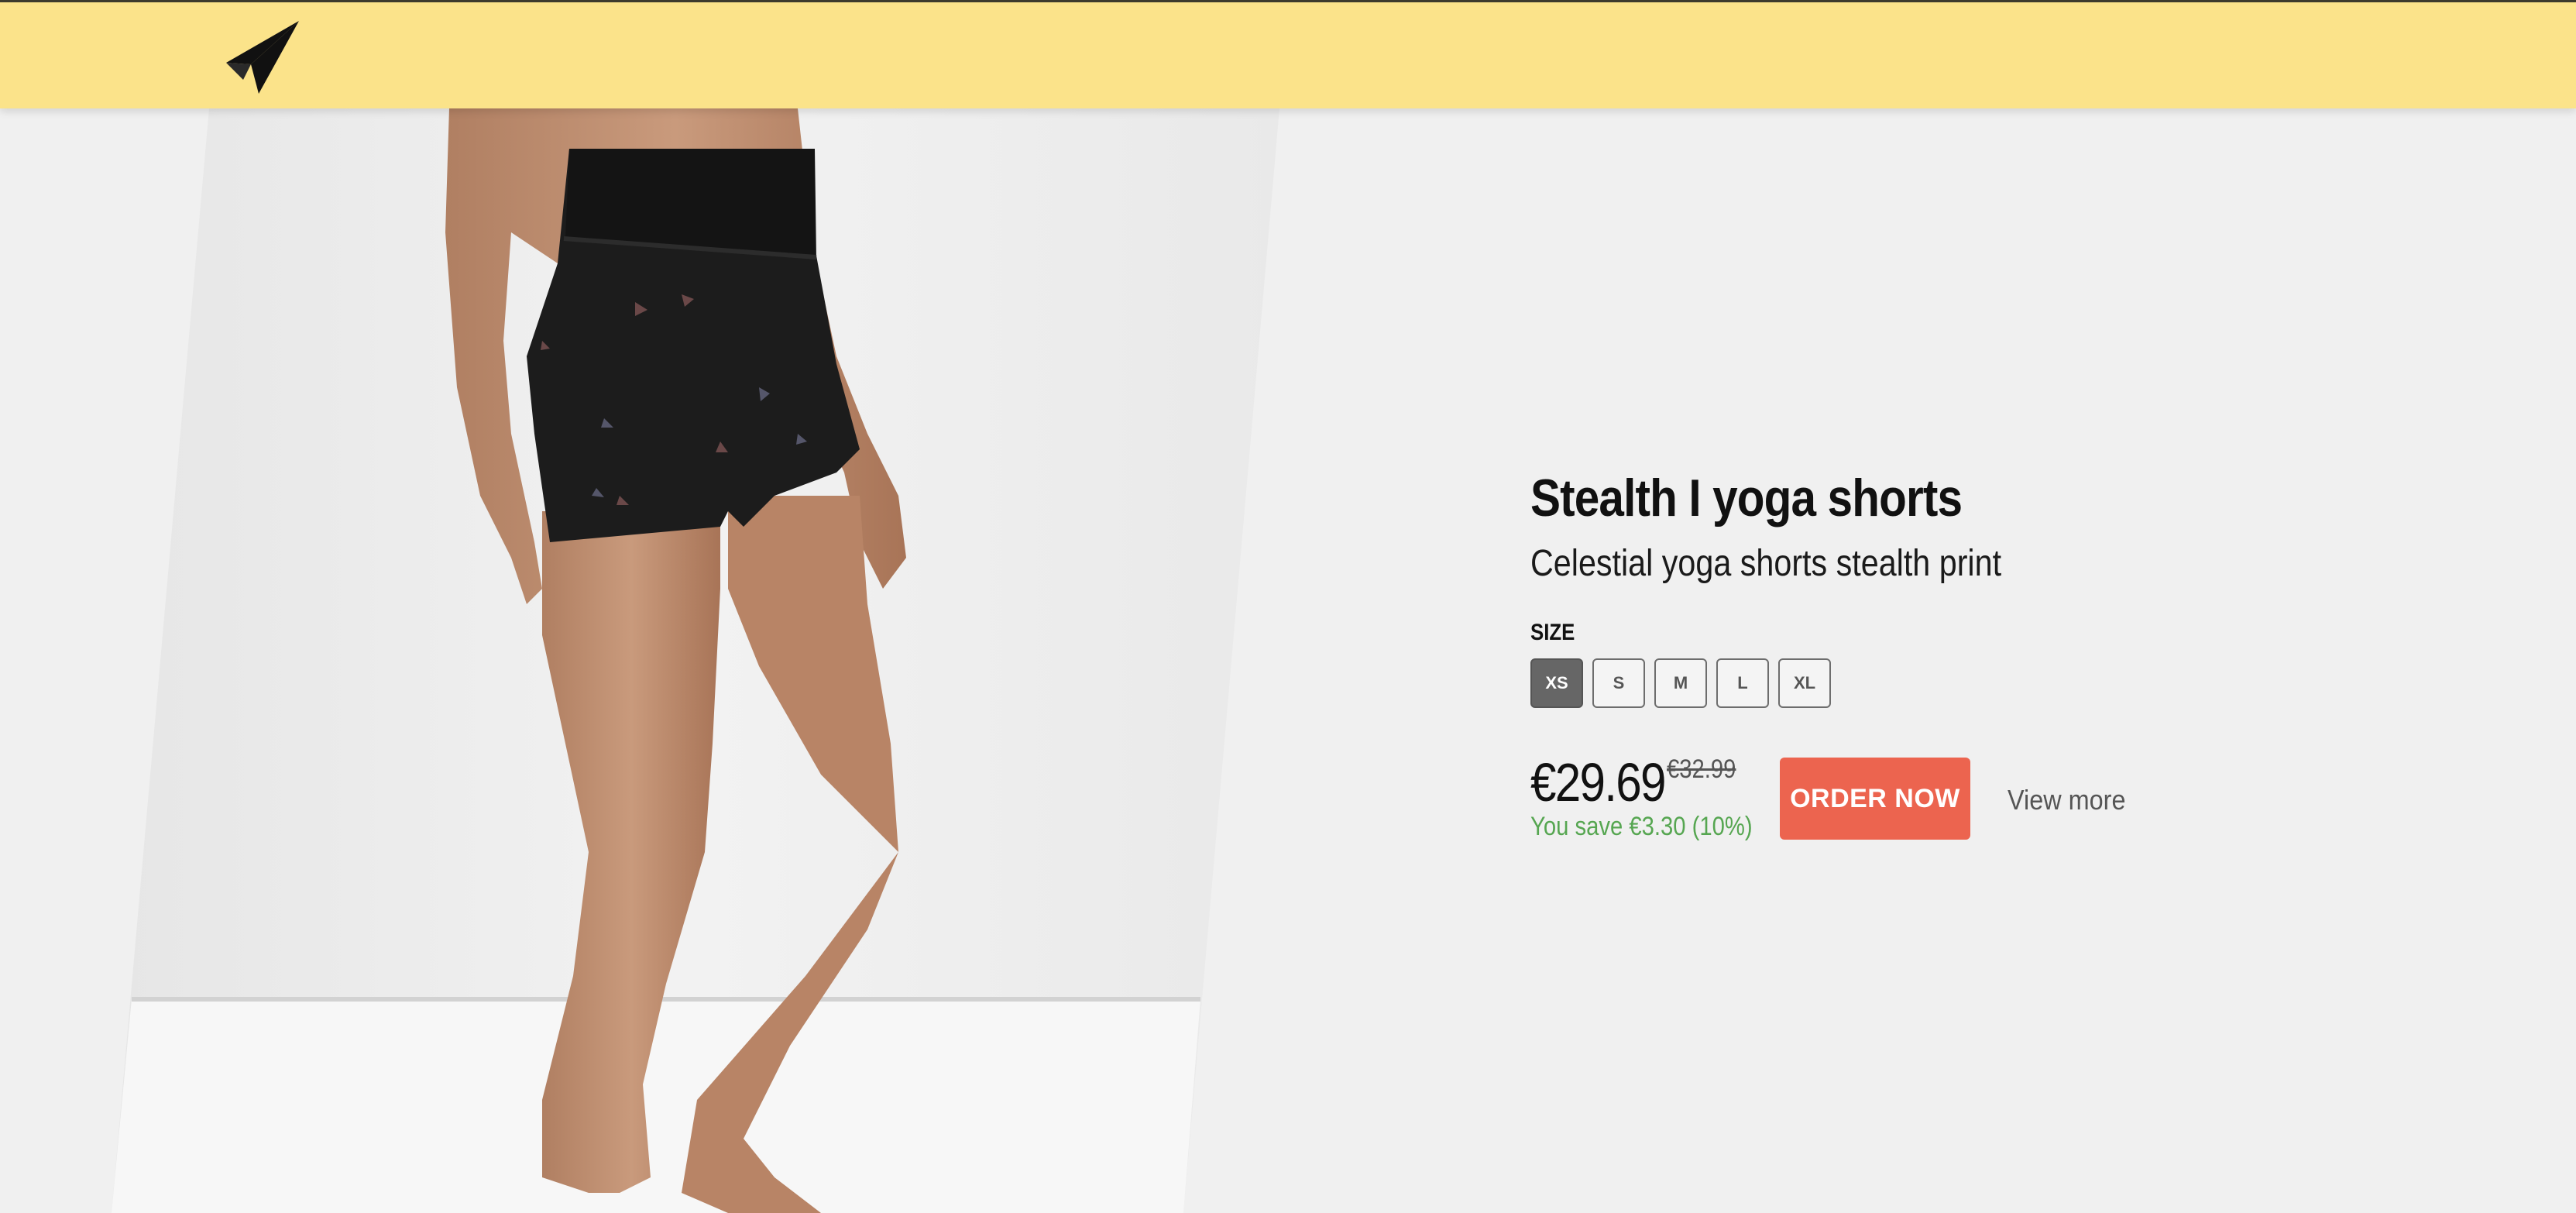  I want to click on size-option-l: L, so click(1742, 683).